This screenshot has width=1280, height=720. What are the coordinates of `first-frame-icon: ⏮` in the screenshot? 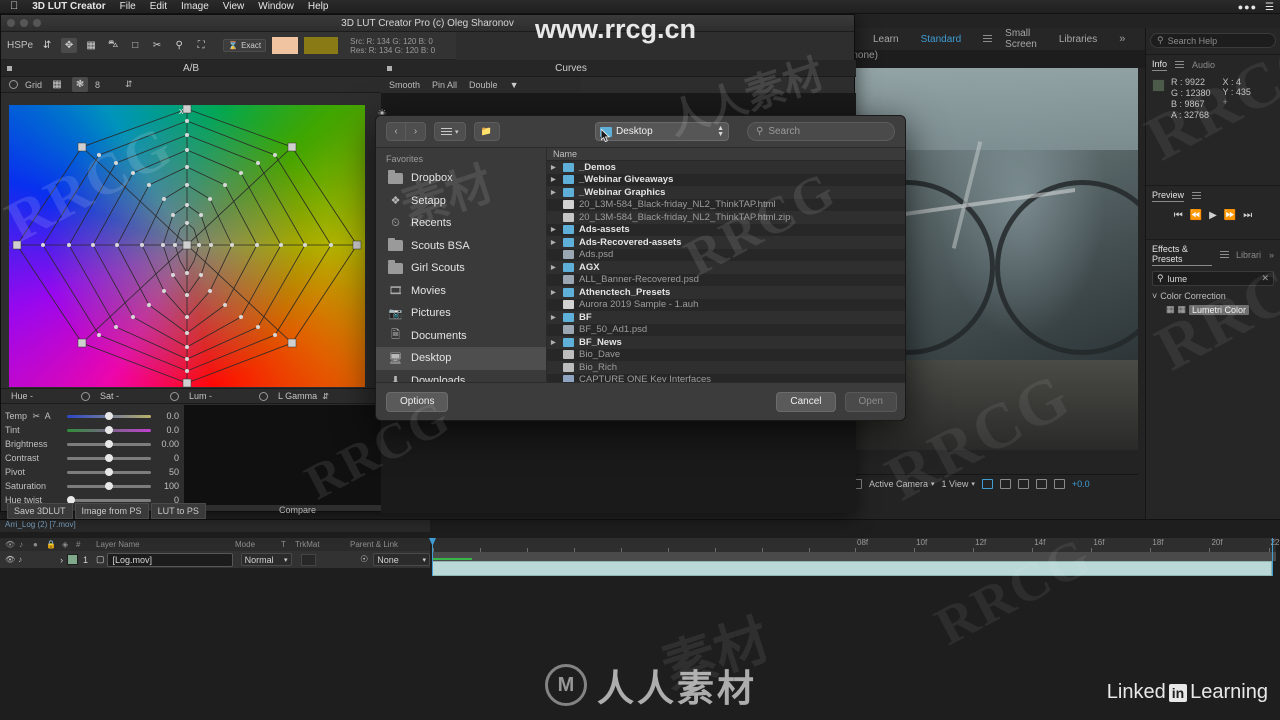 It's located at (1178, 215).